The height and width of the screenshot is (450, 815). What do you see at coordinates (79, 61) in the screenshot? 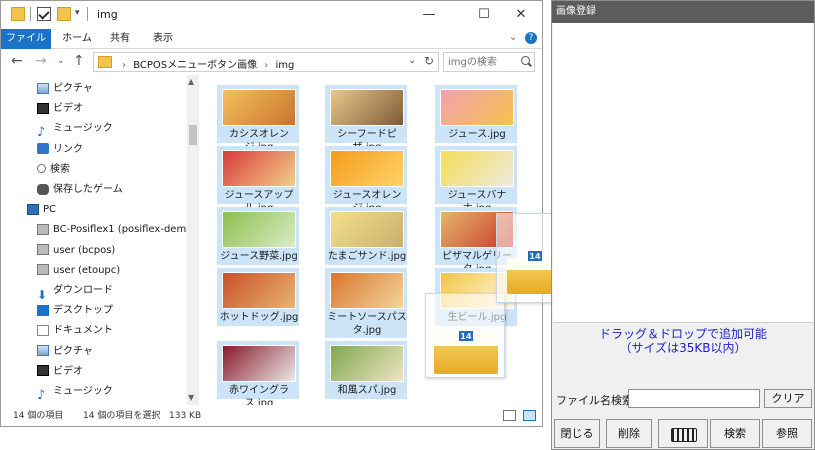
I see `up-arrow-icon: ↑` at bounding box center [79, 61].